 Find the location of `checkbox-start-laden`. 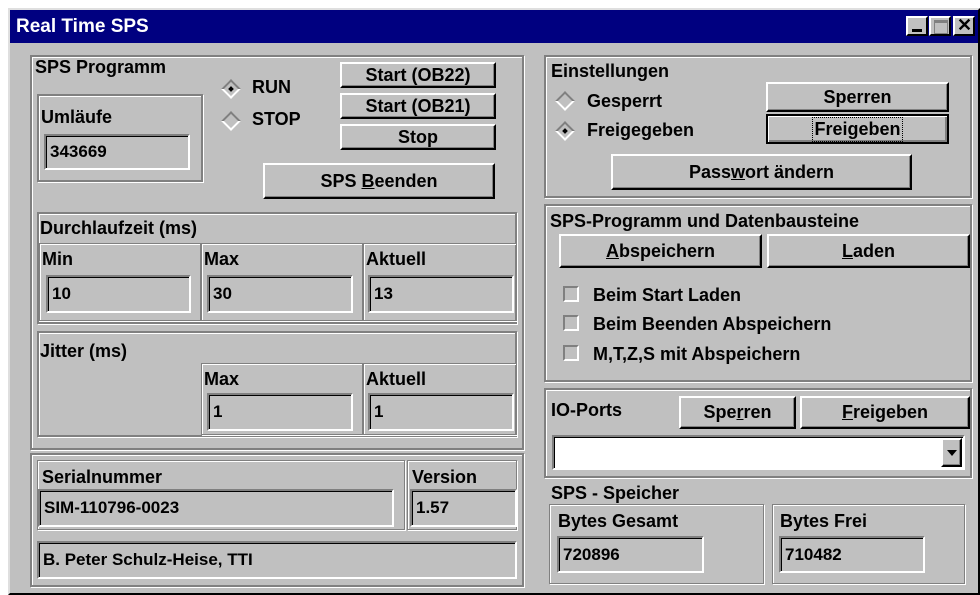

checkbox-start-laden is located at coordinates (571, 294).